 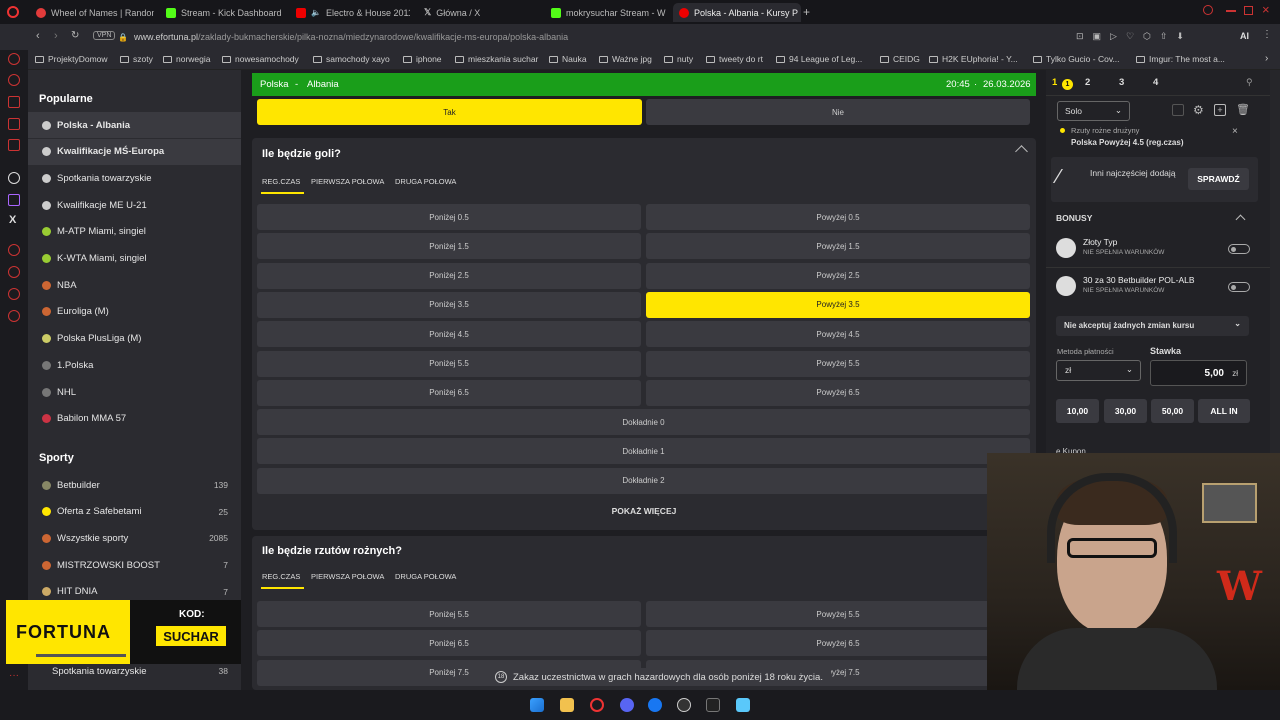 I want to click on sidebar-item: Oferta z Safebetami 25, so click(x=134, y=512).